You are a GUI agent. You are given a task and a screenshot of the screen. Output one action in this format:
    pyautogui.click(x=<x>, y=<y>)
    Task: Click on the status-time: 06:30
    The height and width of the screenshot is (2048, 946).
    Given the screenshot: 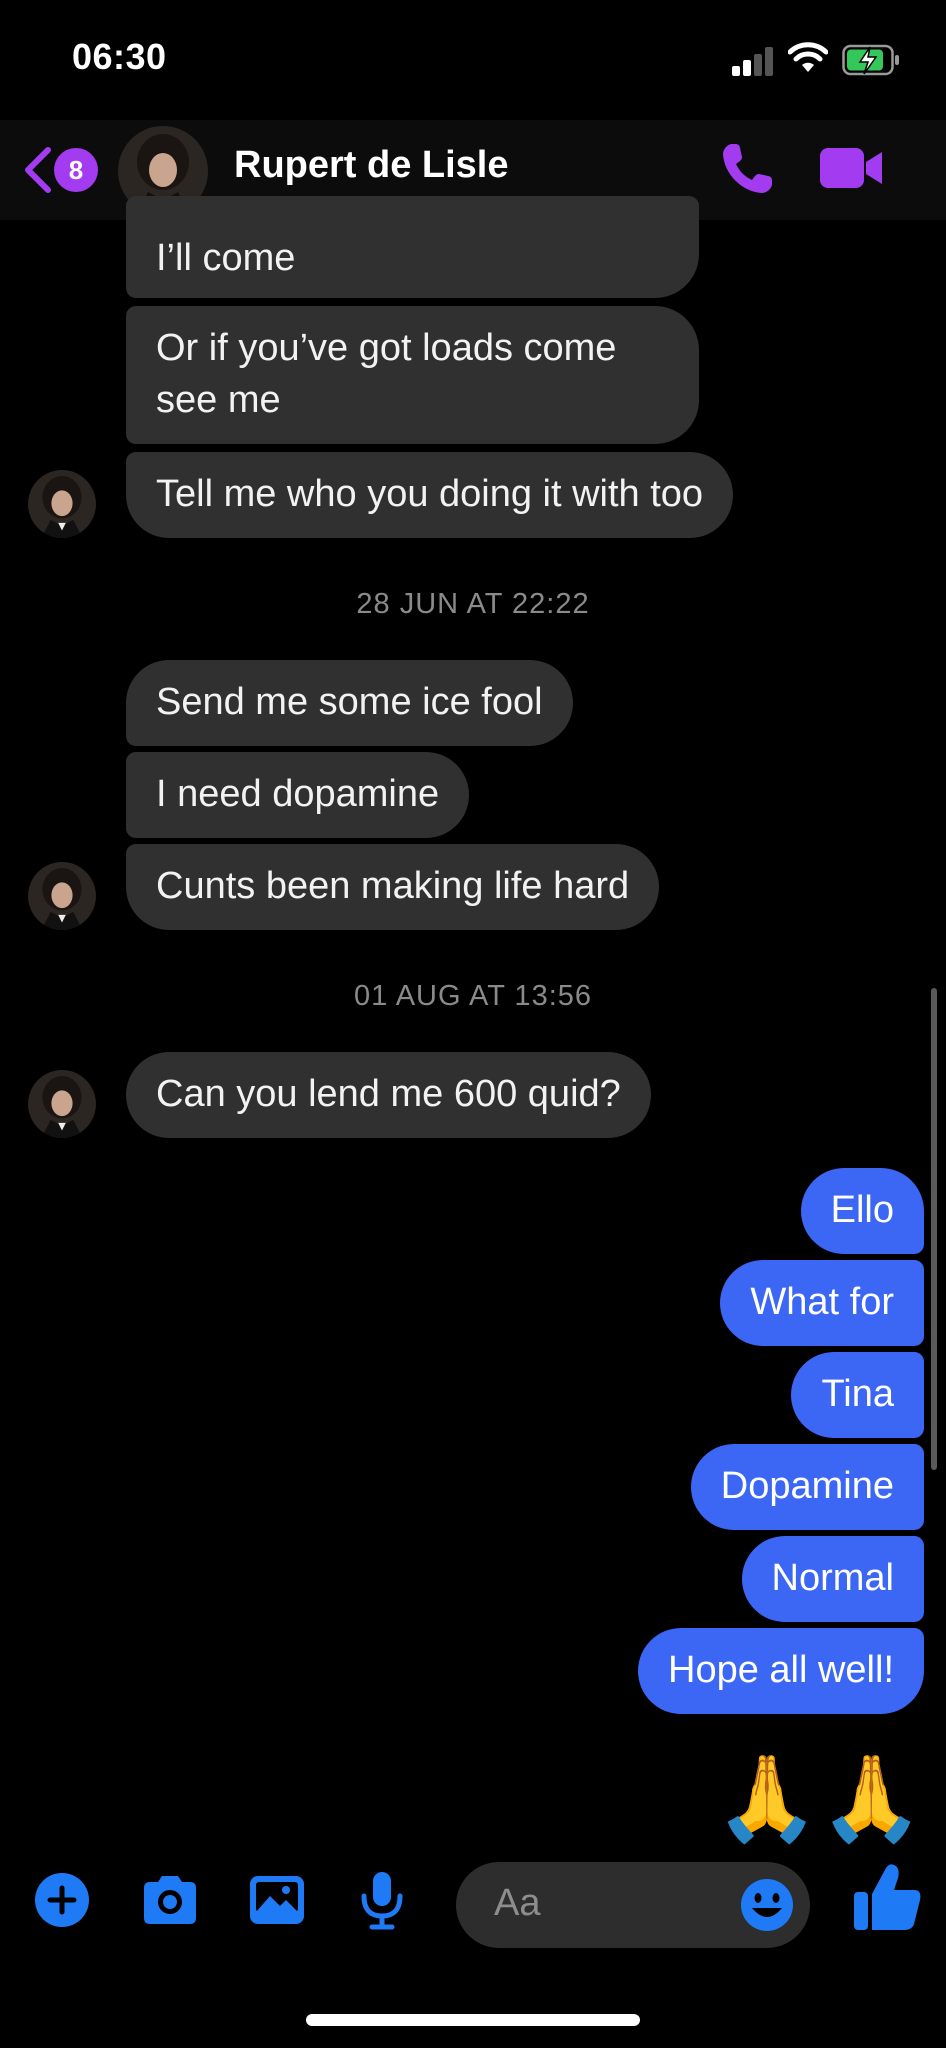 What is the action you would take?
    pyautogui.click(x=119, y=56)
    